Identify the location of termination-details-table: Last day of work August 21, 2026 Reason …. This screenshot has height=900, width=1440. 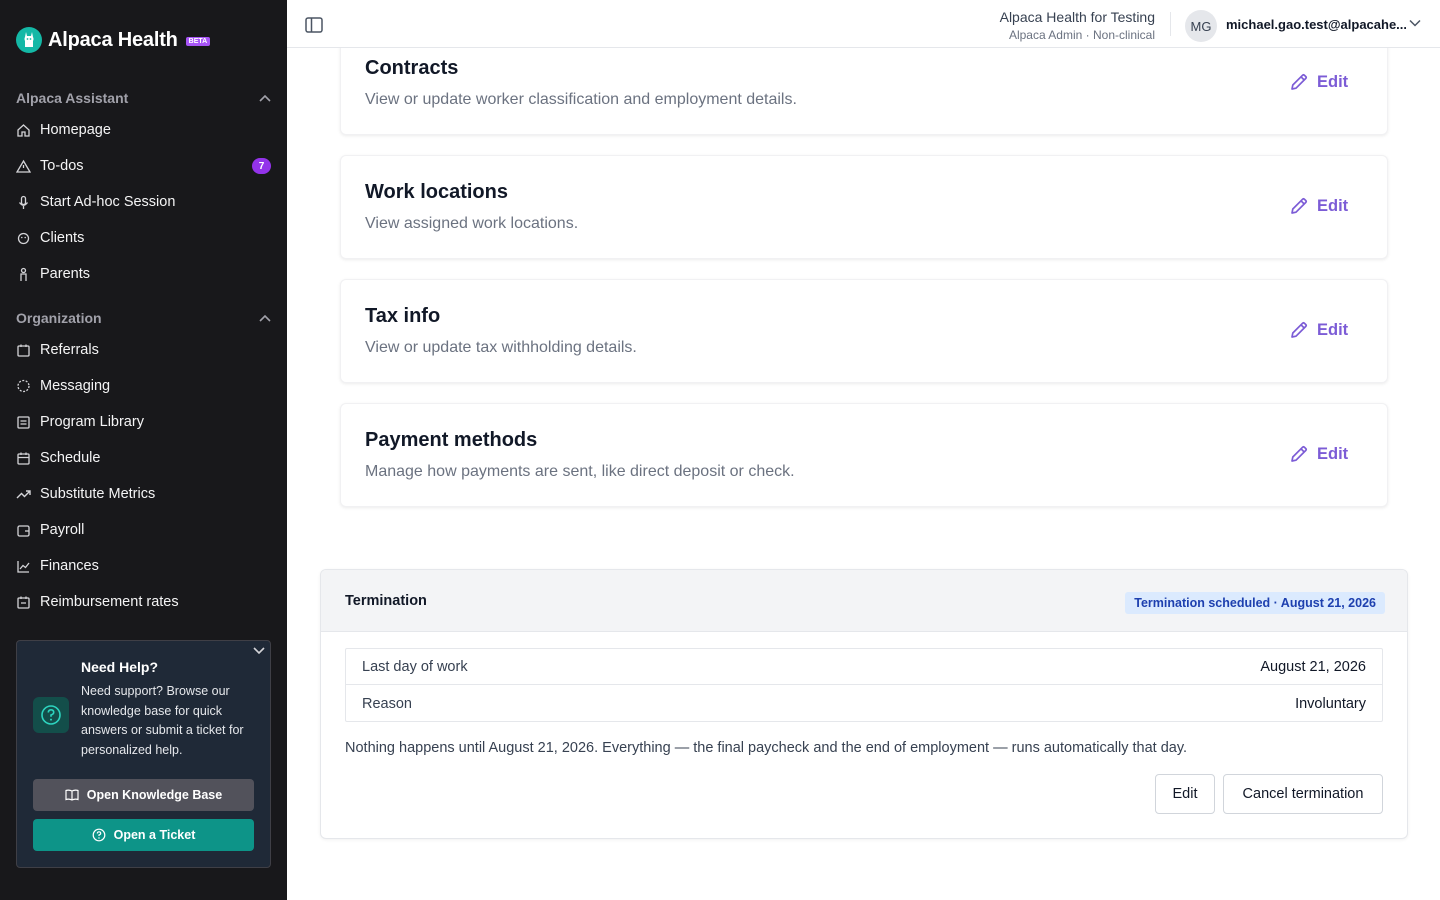
(864, 685).